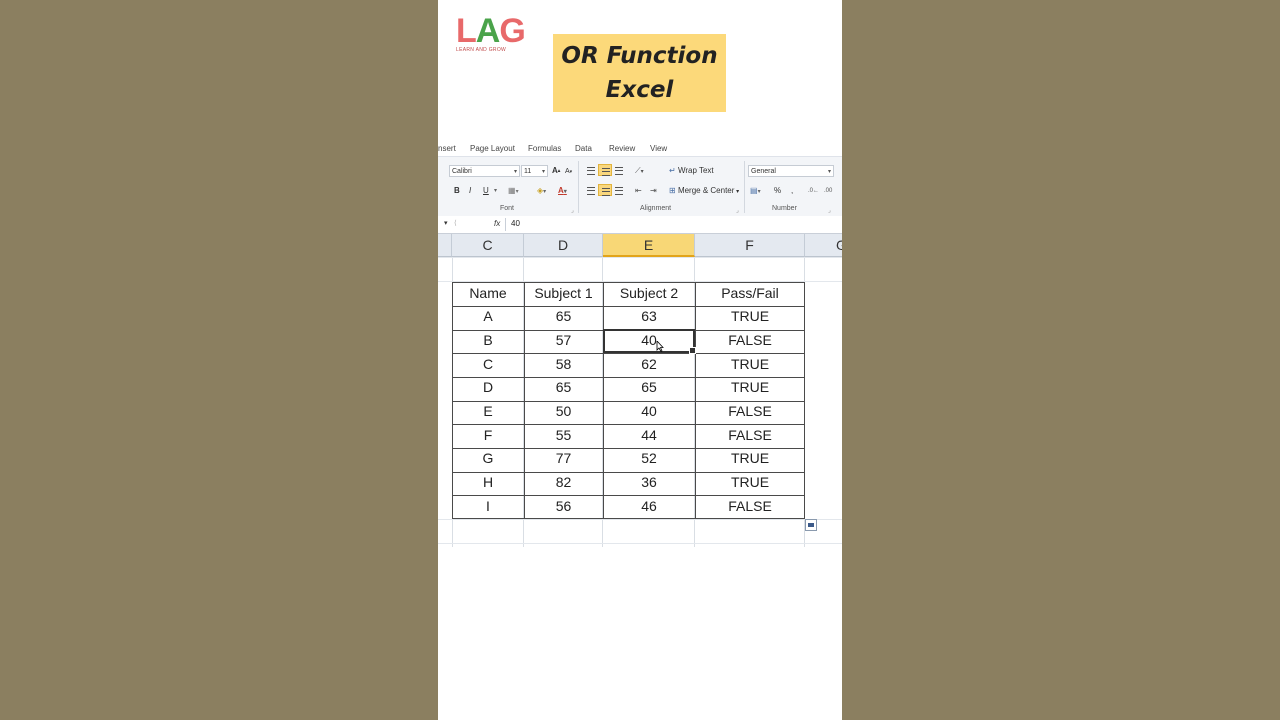 The width and height of the screenshot is (1280, 720). I want to click on formula-bar-controls-icon: ⟨, so click(455, 223).